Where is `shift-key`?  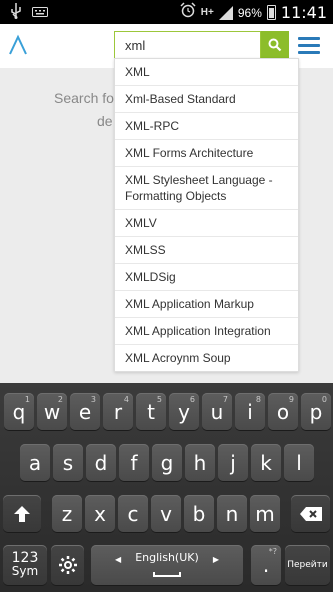 shift-key is located at coordinates (22, 513).